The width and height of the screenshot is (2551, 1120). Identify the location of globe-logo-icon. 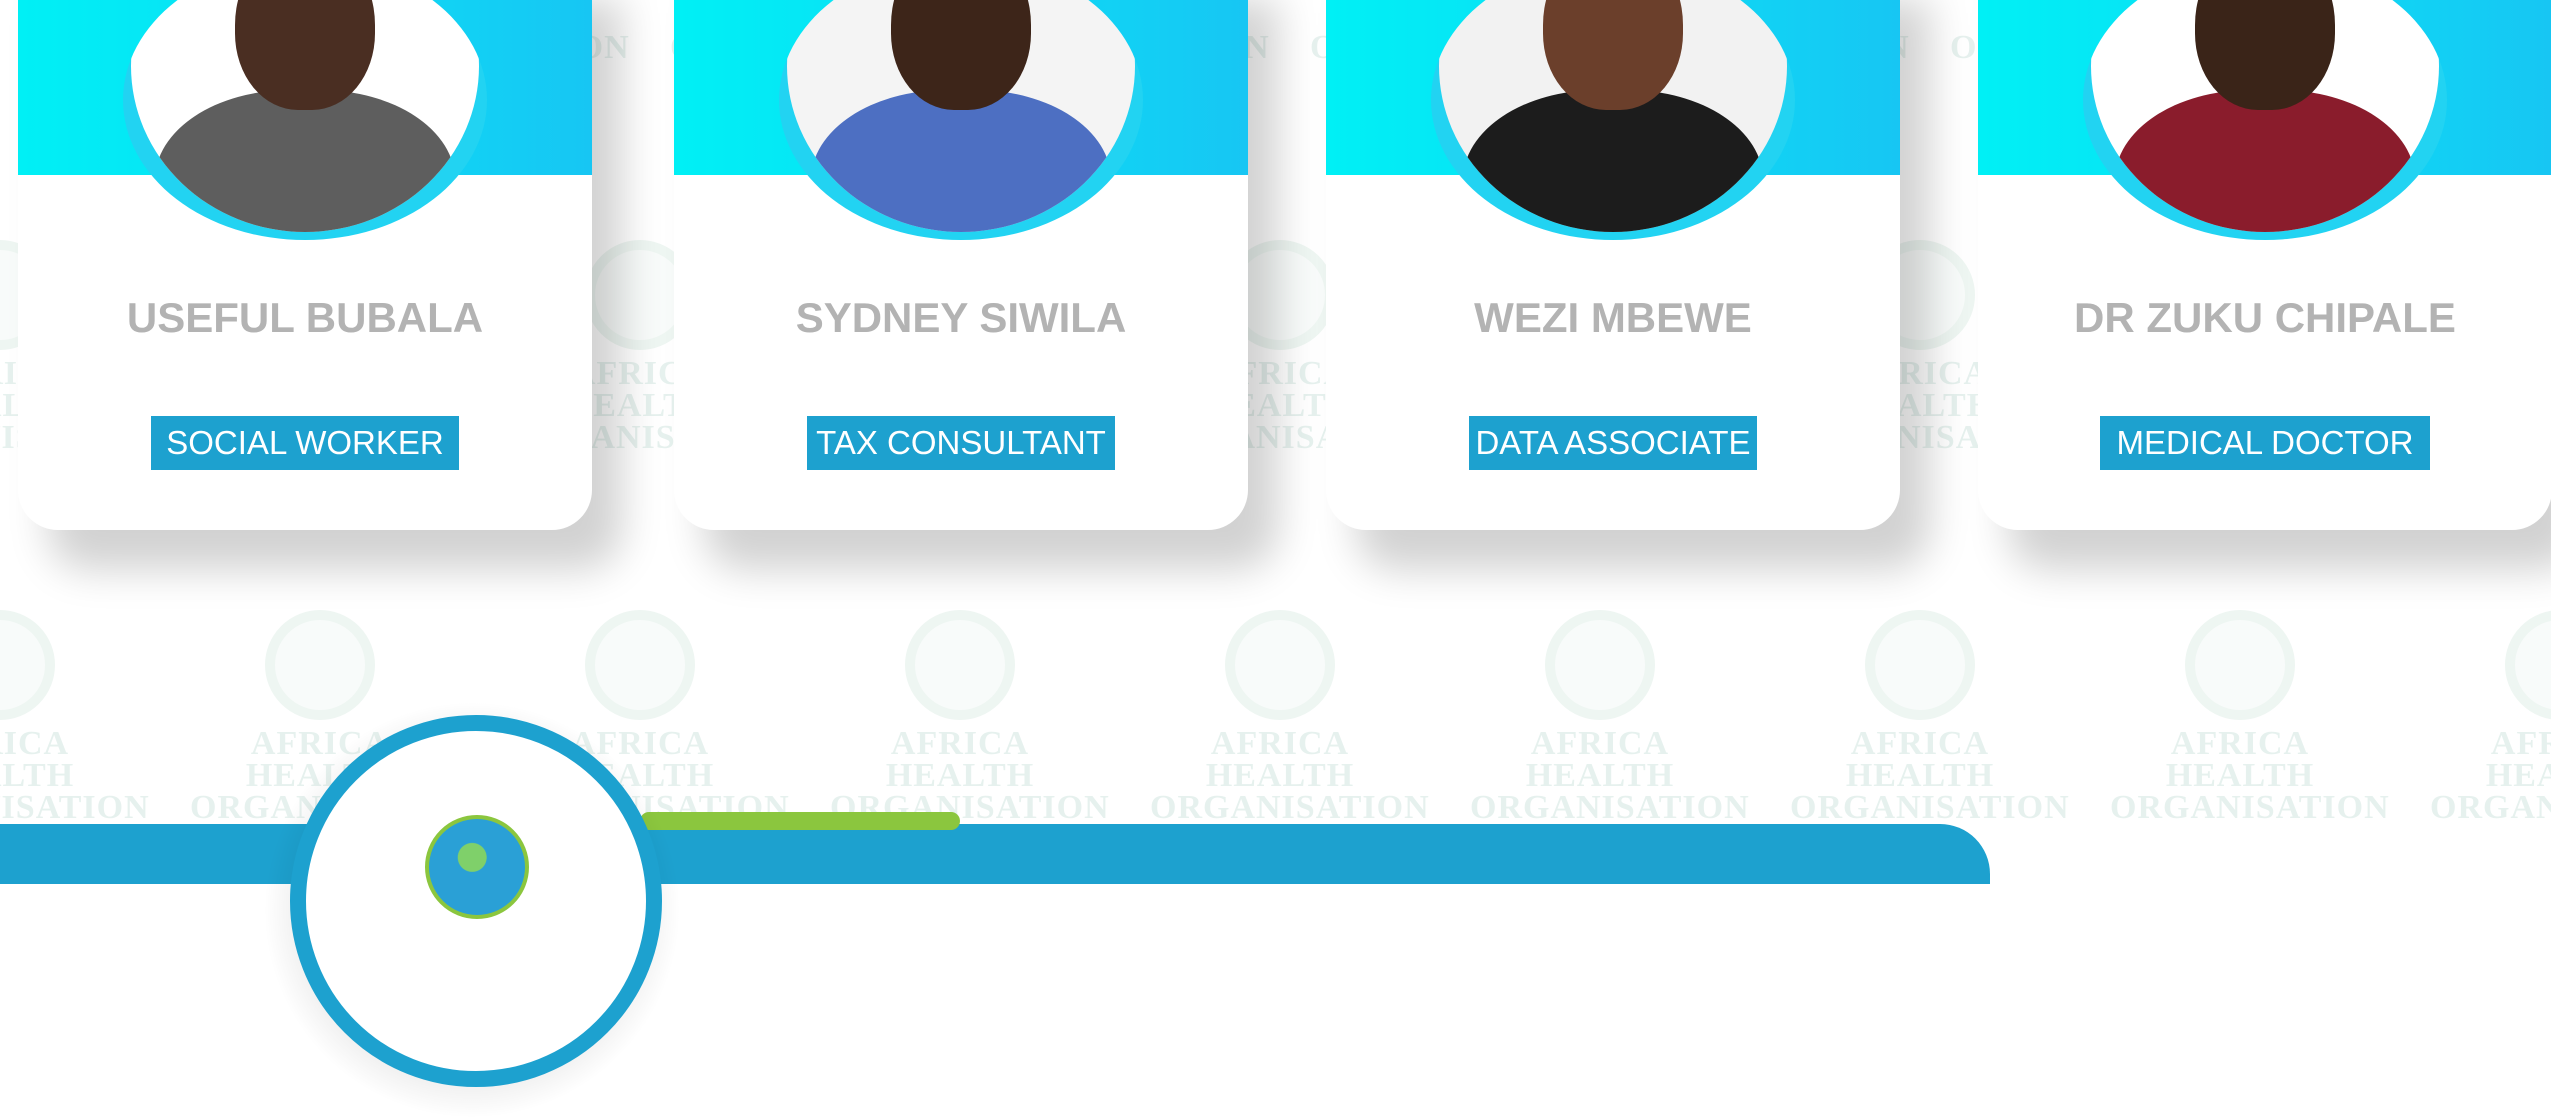
(477, 867).